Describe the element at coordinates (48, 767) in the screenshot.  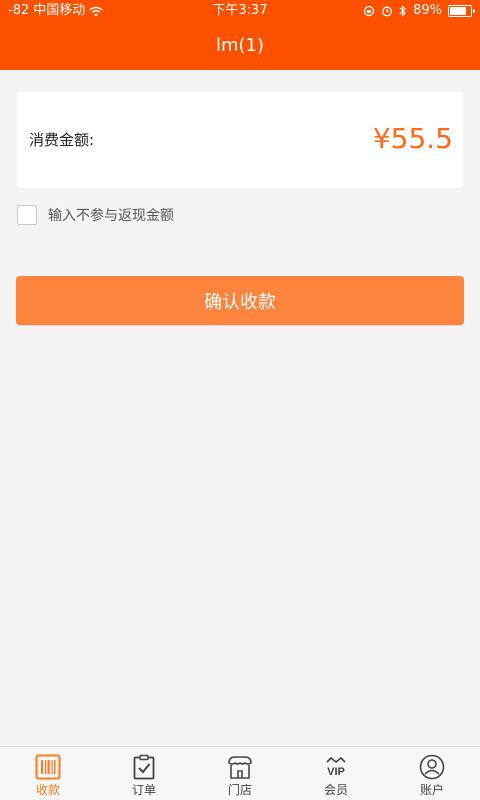
I see `barcode-icon` at that location.